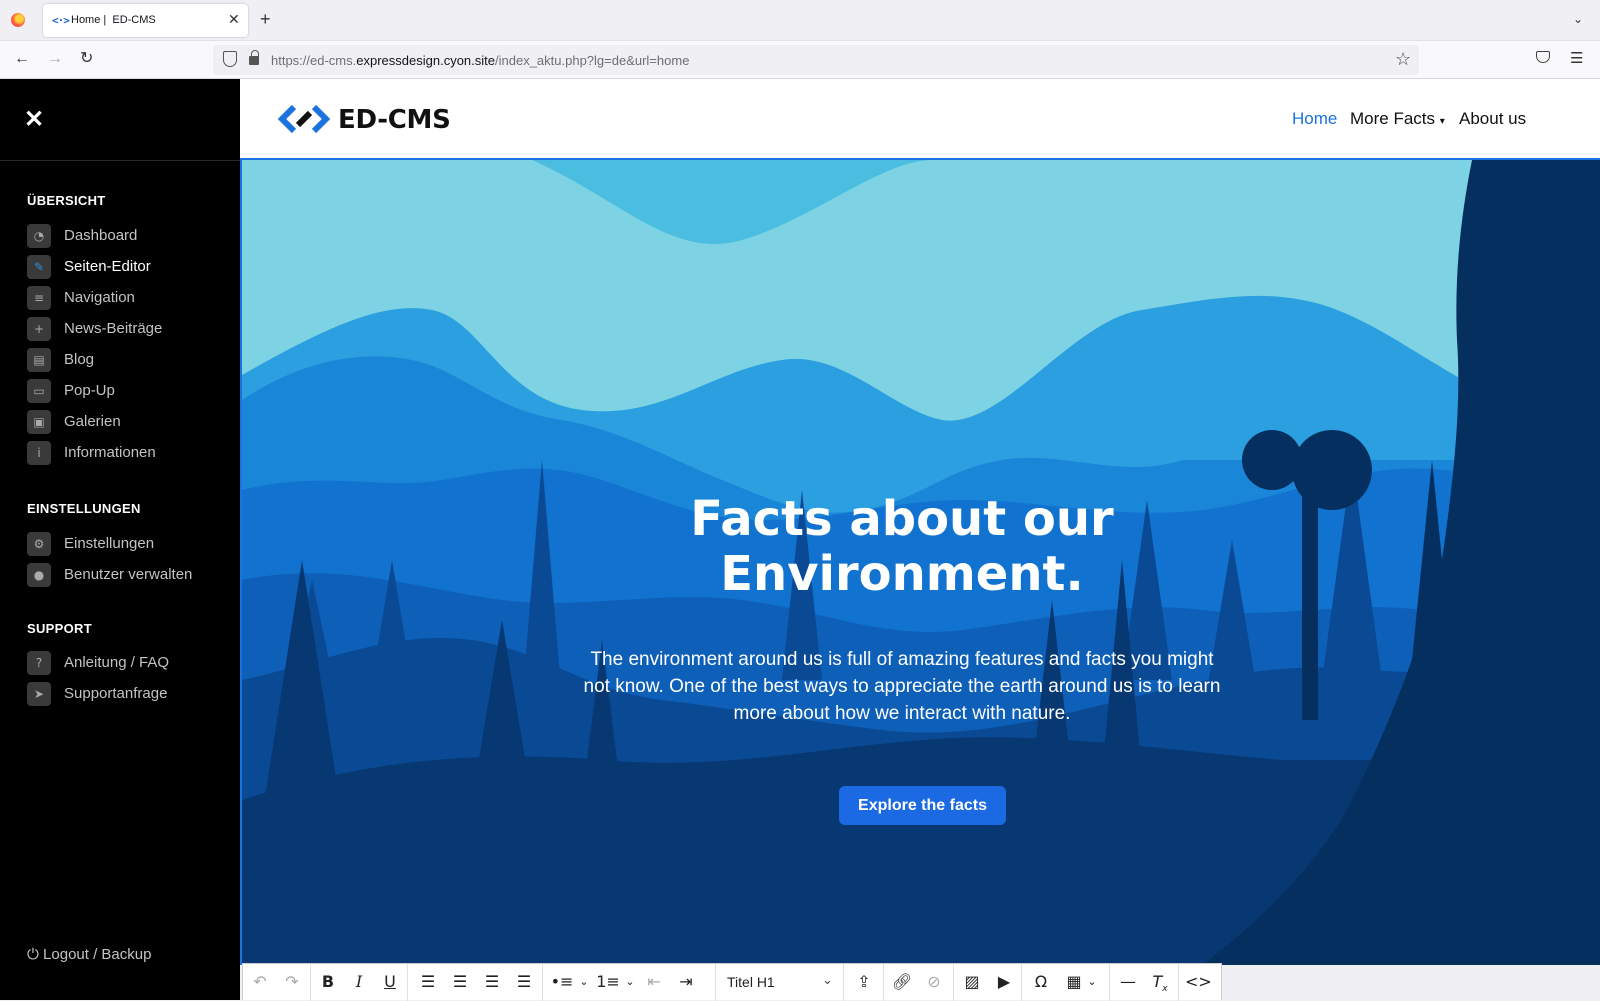  Describe the element at coordinates (254, 57) in the screenshot. I see `lock-icon` at that location.